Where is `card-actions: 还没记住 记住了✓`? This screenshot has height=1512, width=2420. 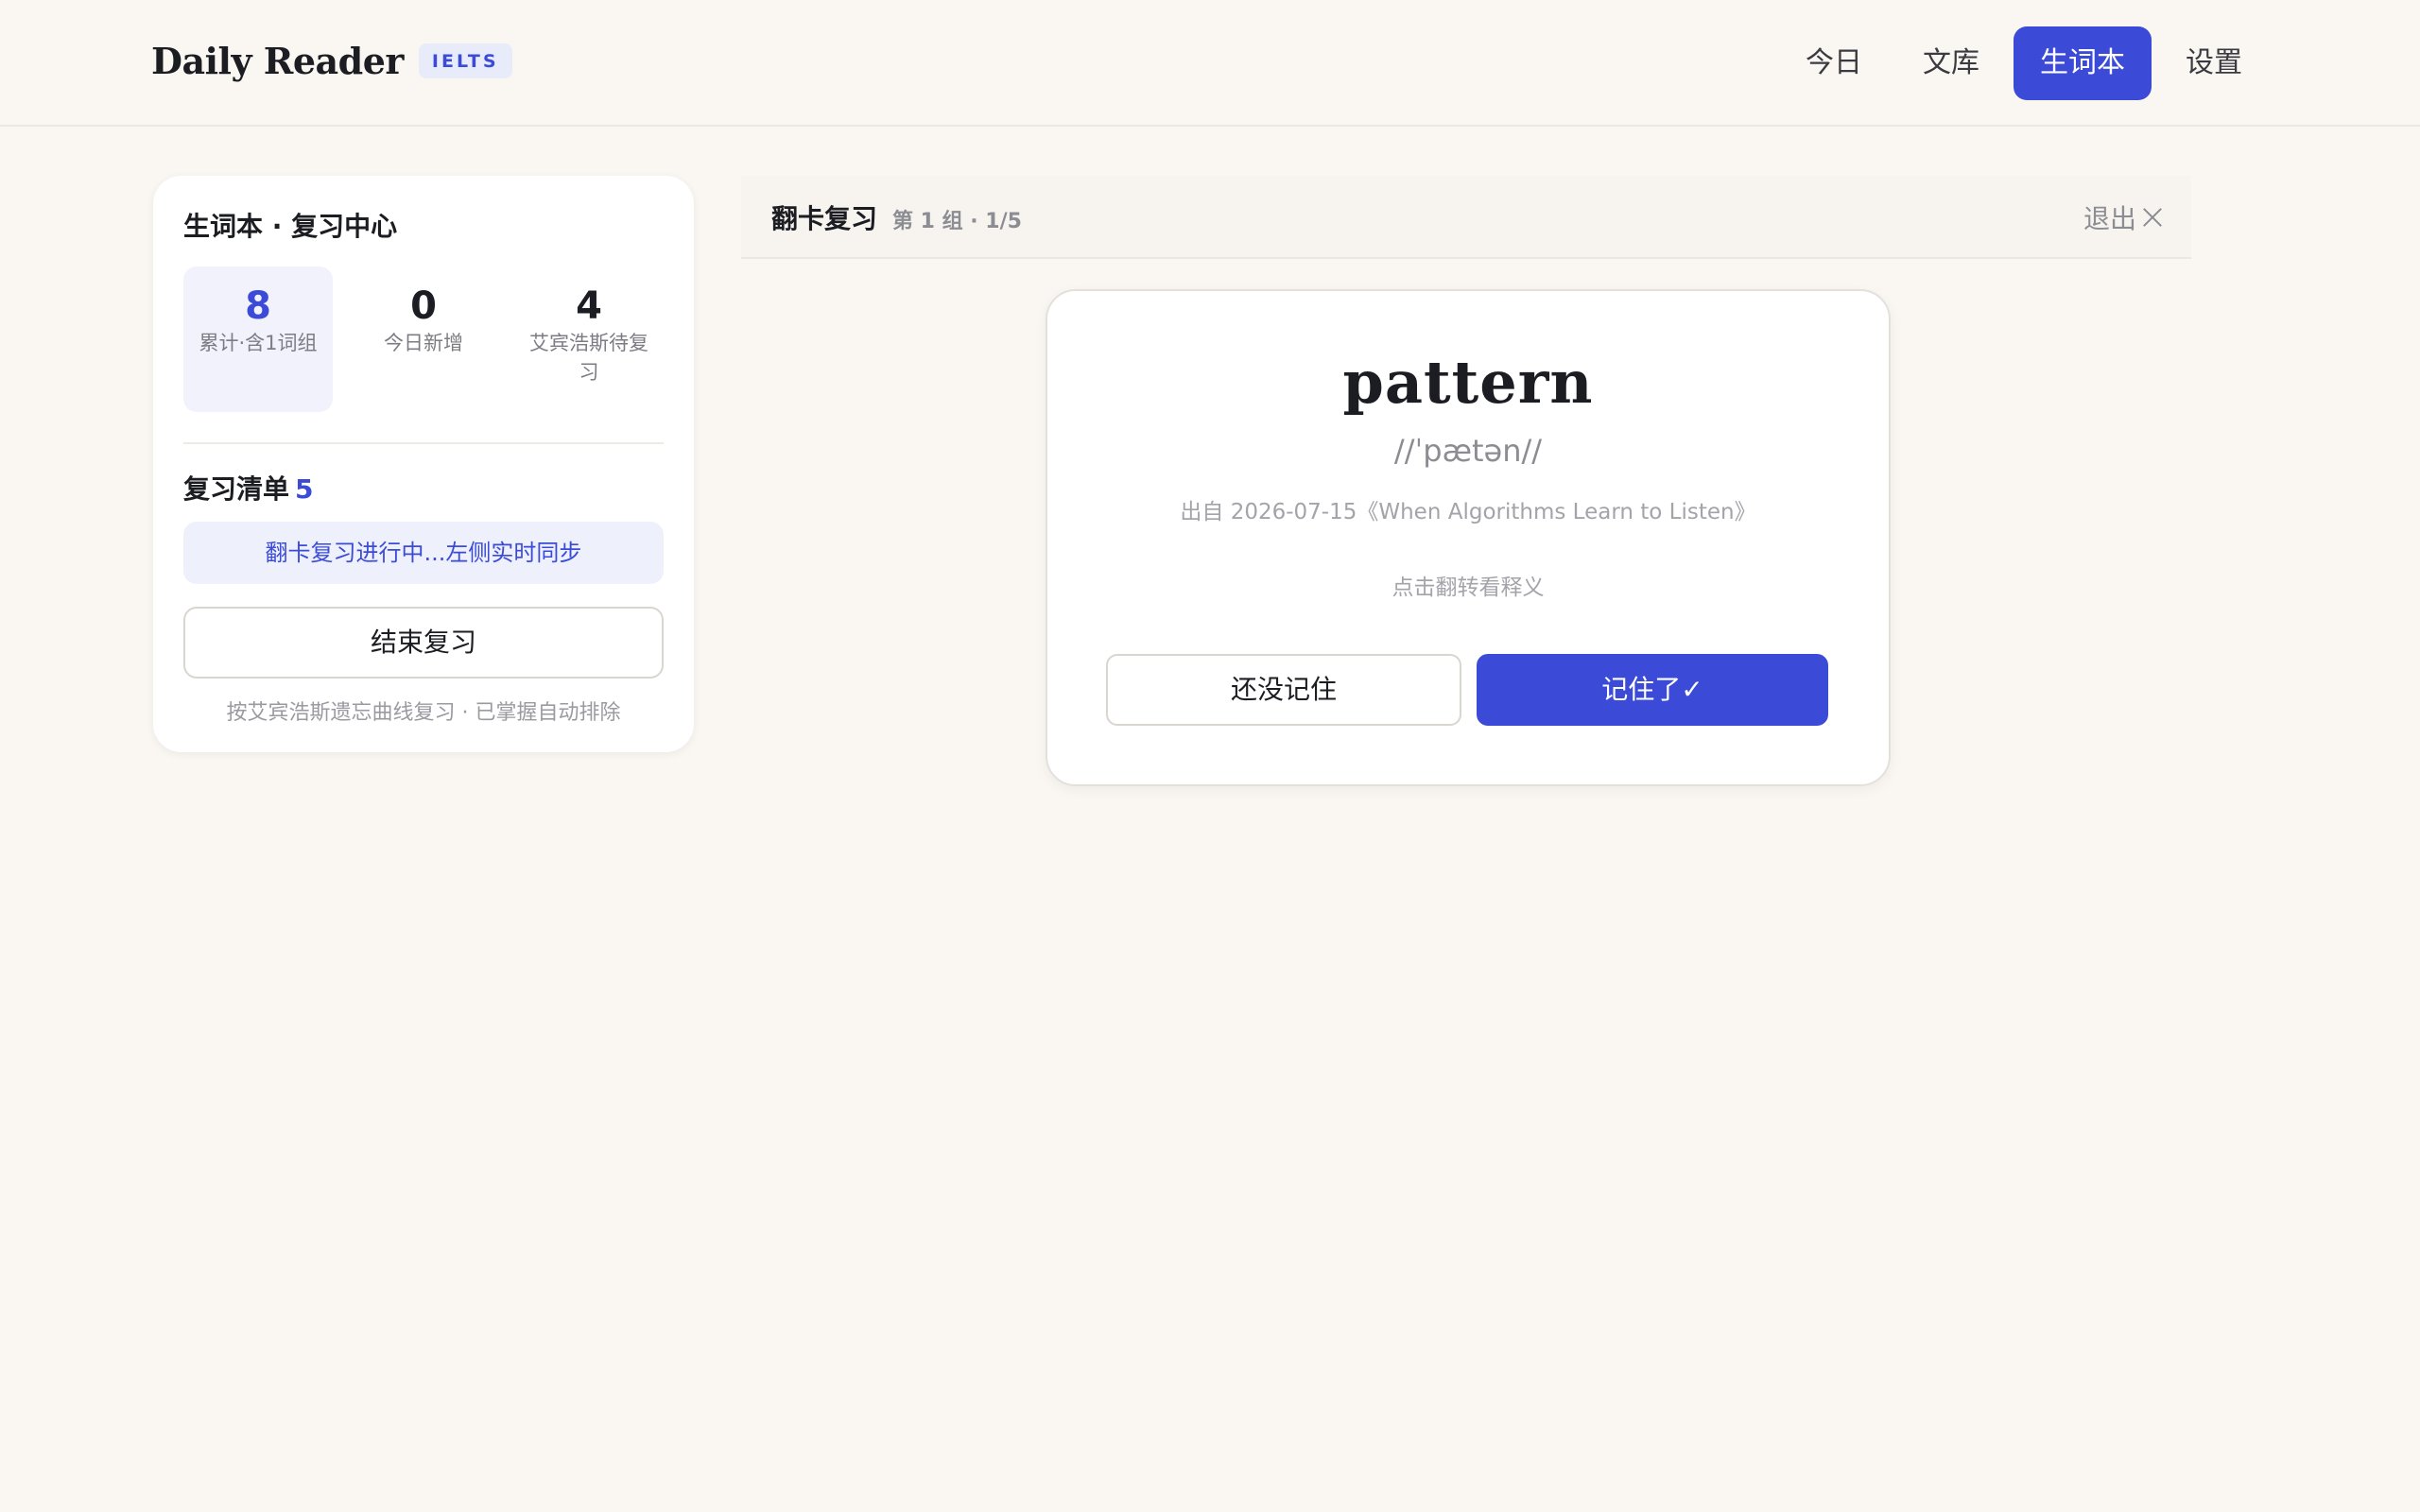 card-actions: 还没记住 记住了✓ is located at coordinates (1467, 690).